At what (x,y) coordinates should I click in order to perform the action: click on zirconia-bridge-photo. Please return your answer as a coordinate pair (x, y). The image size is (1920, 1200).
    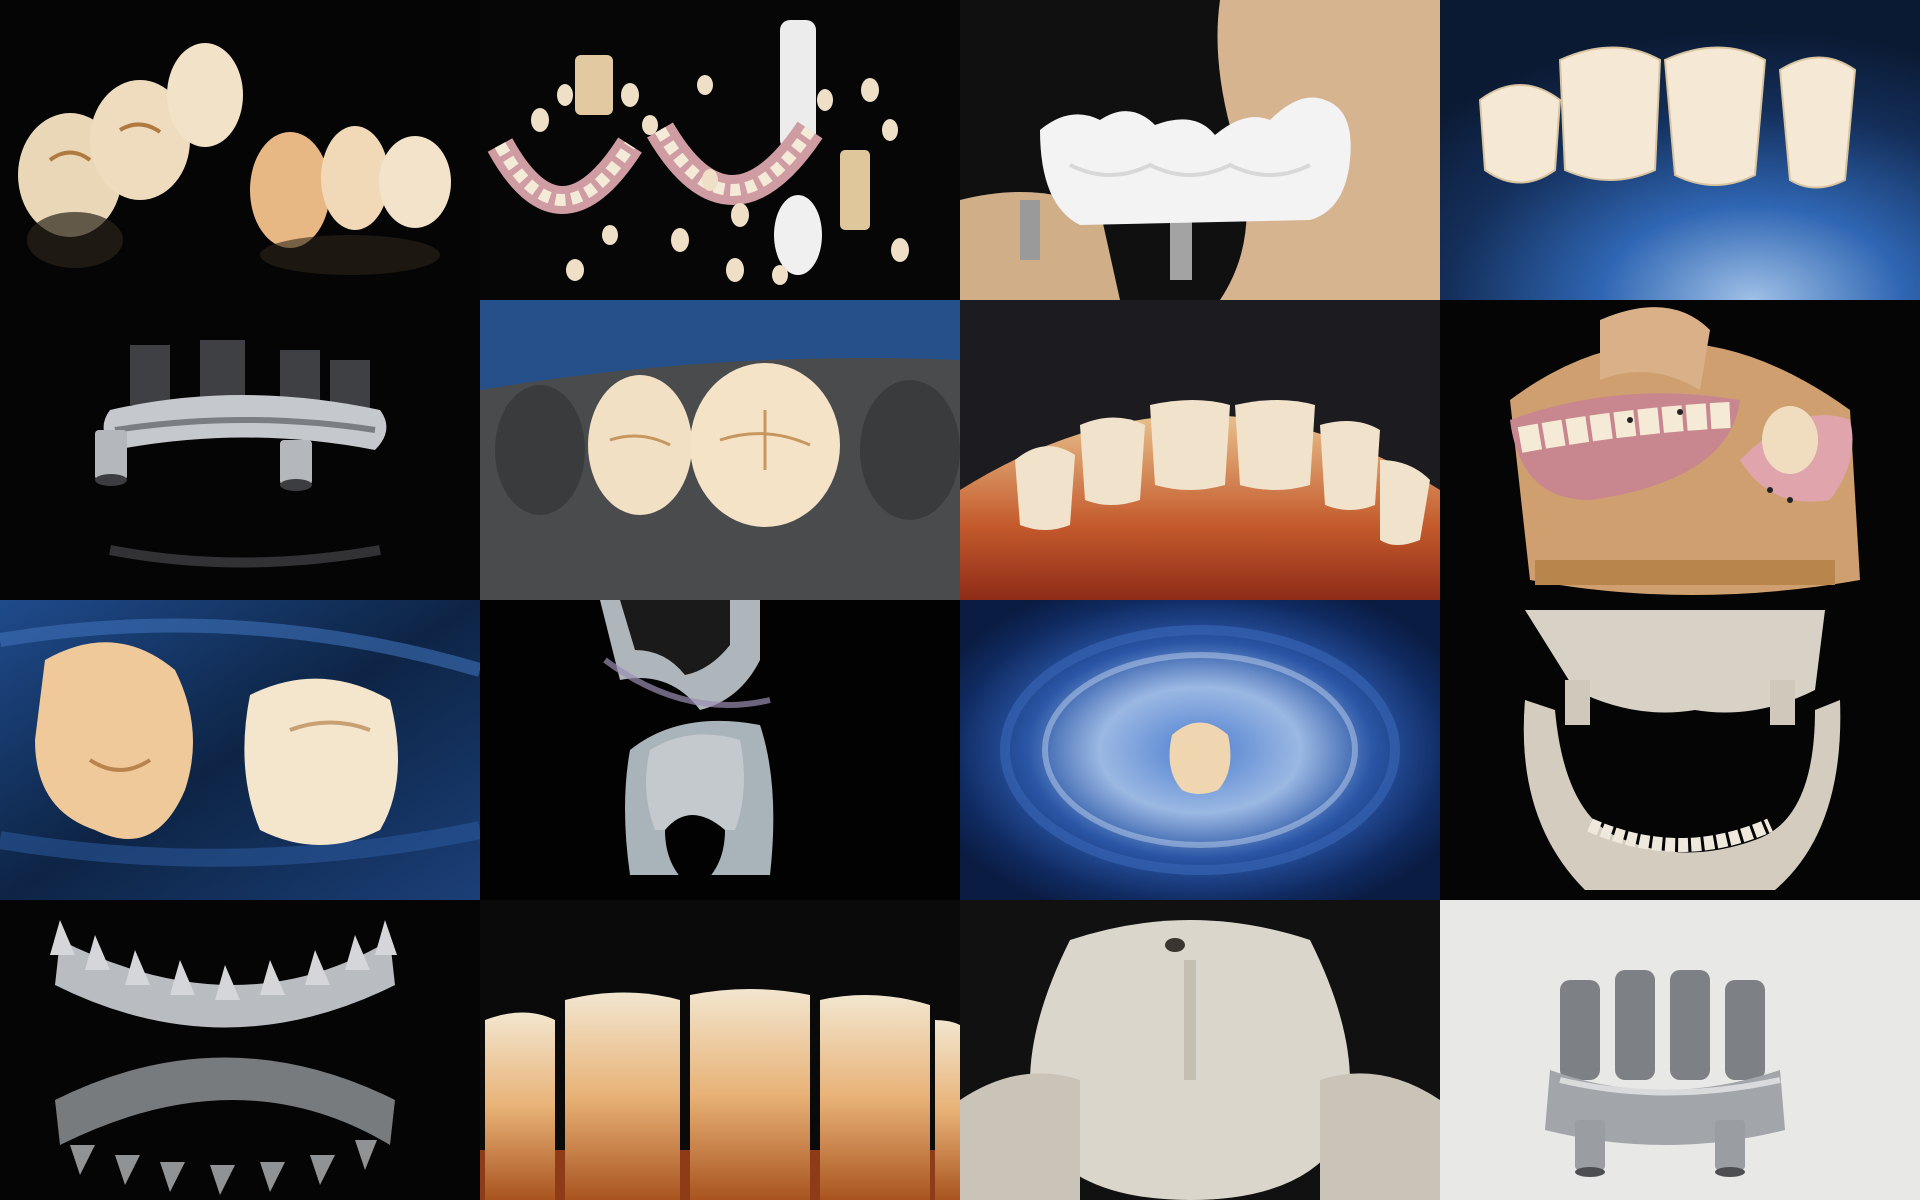
    Looking at the image, I should click on (1200, 150).